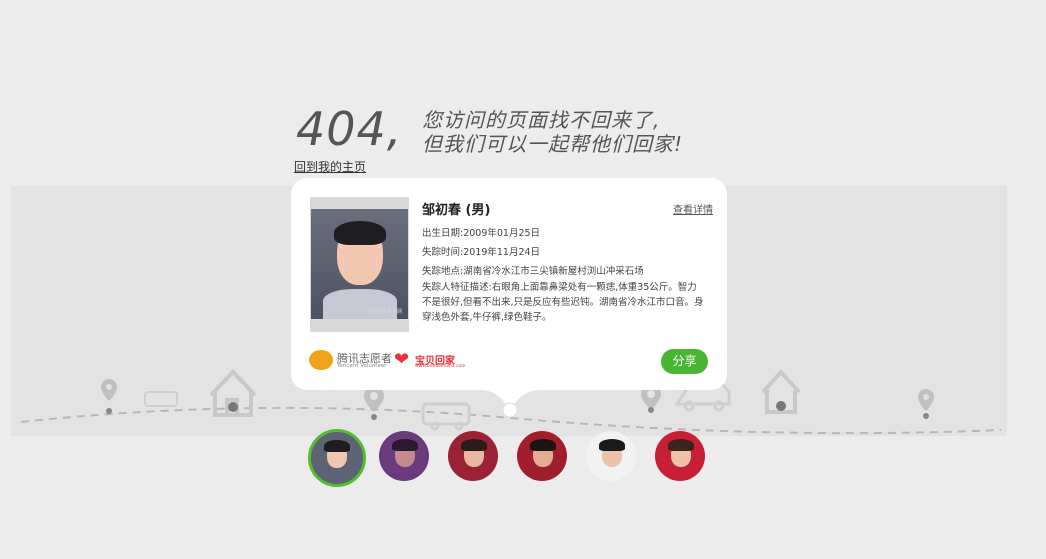  I want to click on birth-date-value: 2009年01月25日, so click(502, 233).